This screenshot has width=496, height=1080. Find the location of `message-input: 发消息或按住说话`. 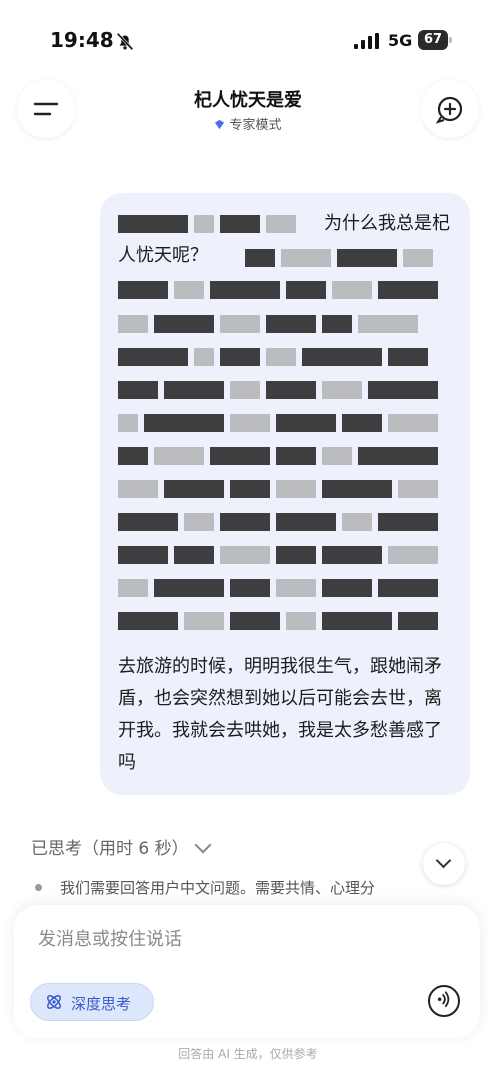

message-input: 发消息或按住说话 is located at coordinates (110, 938).